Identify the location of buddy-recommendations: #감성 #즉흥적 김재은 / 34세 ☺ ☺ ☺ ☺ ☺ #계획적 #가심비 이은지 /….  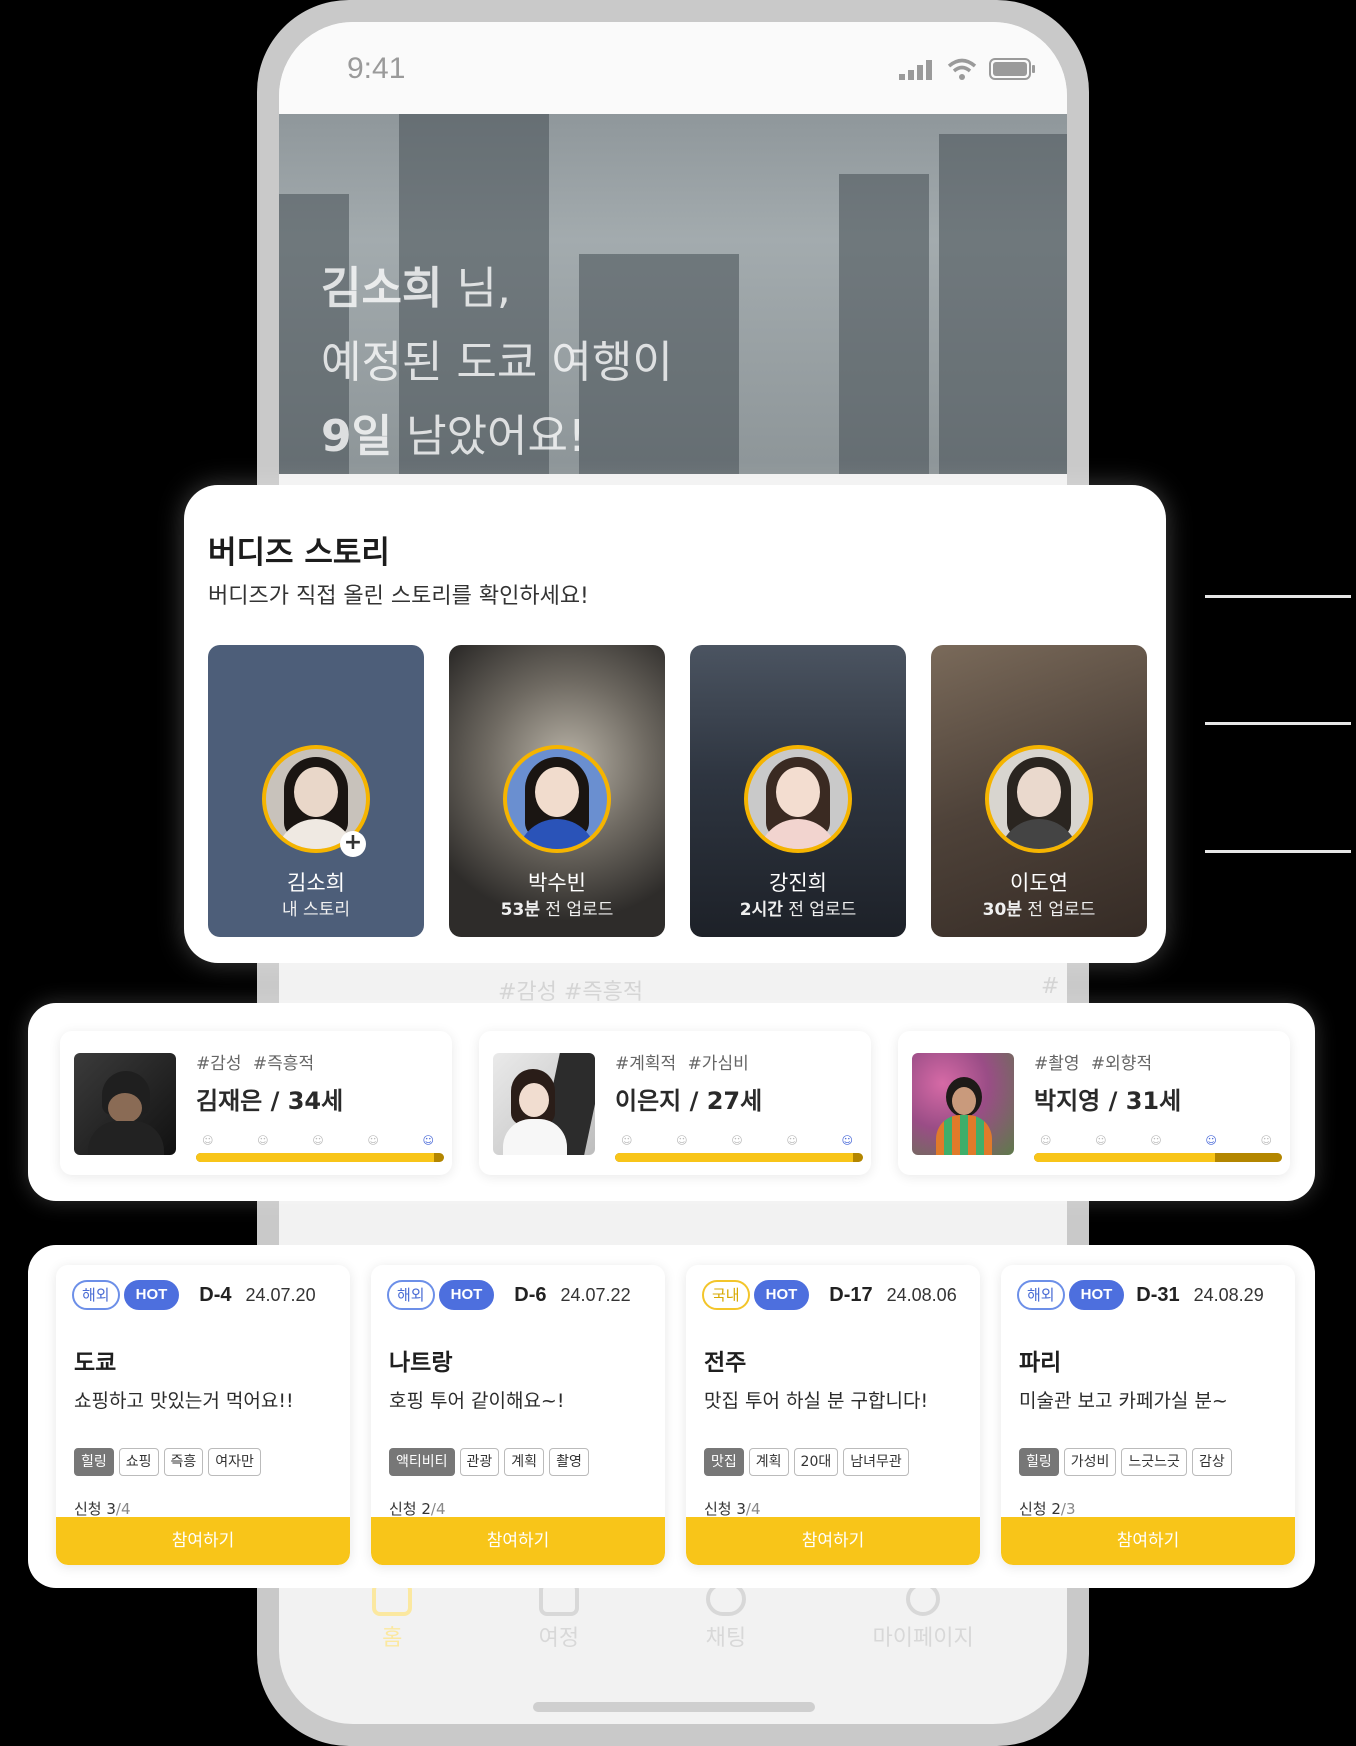
(671, 1102).